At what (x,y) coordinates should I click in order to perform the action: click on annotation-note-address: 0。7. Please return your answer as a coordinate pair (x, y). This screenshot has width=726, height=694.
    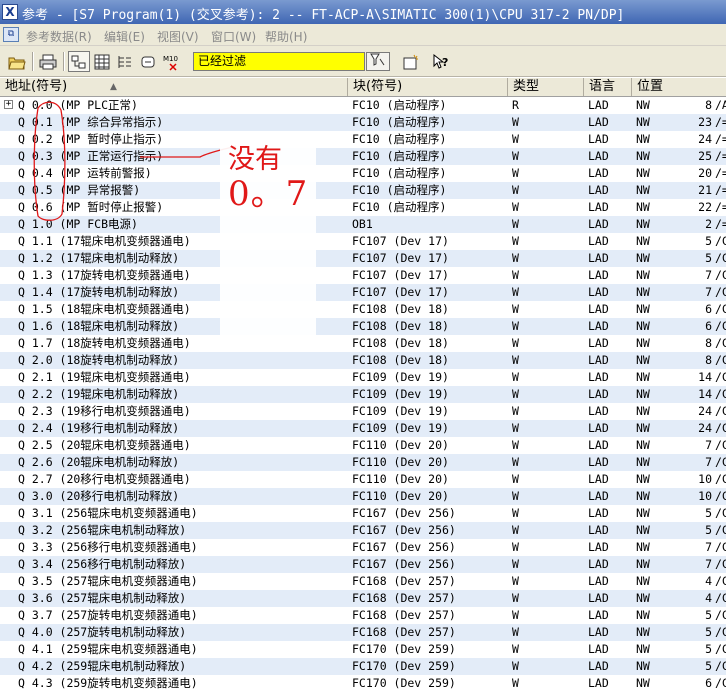
    Looking at the image, I should click on (268, 194).